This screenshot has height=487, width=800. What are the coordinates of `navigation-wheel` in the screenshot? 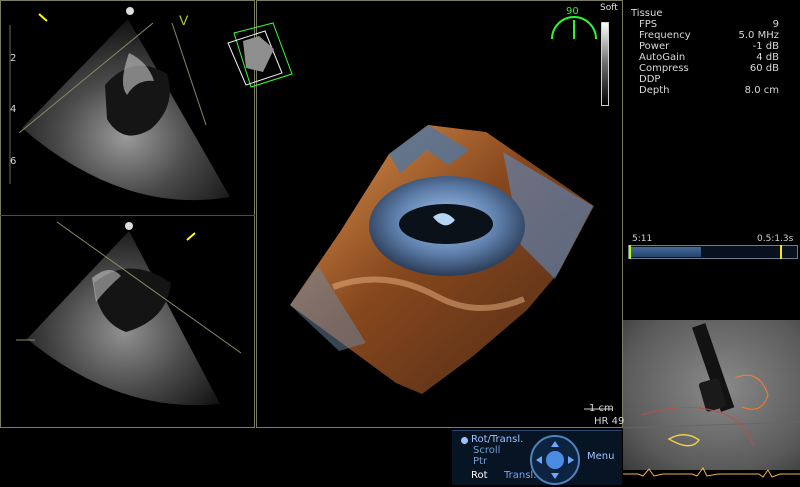 It's located at (555, 460).